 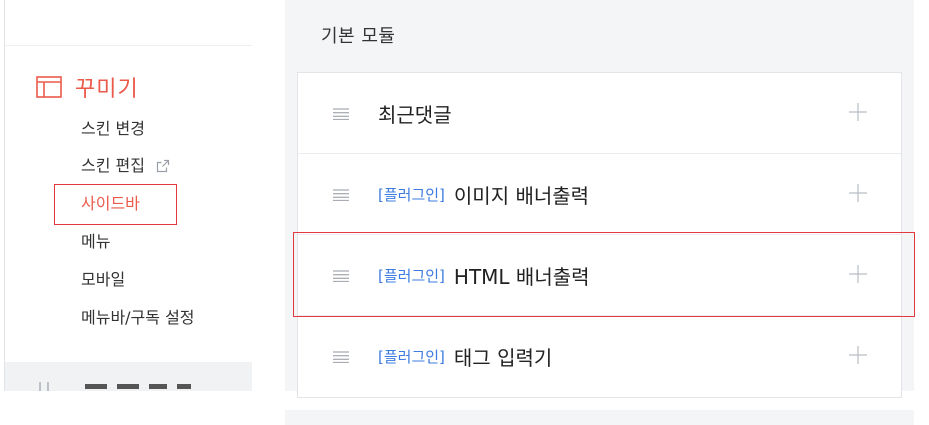 I want to click on sidebar-section-decorate: 꾸미기, so click(x=87, y=87).